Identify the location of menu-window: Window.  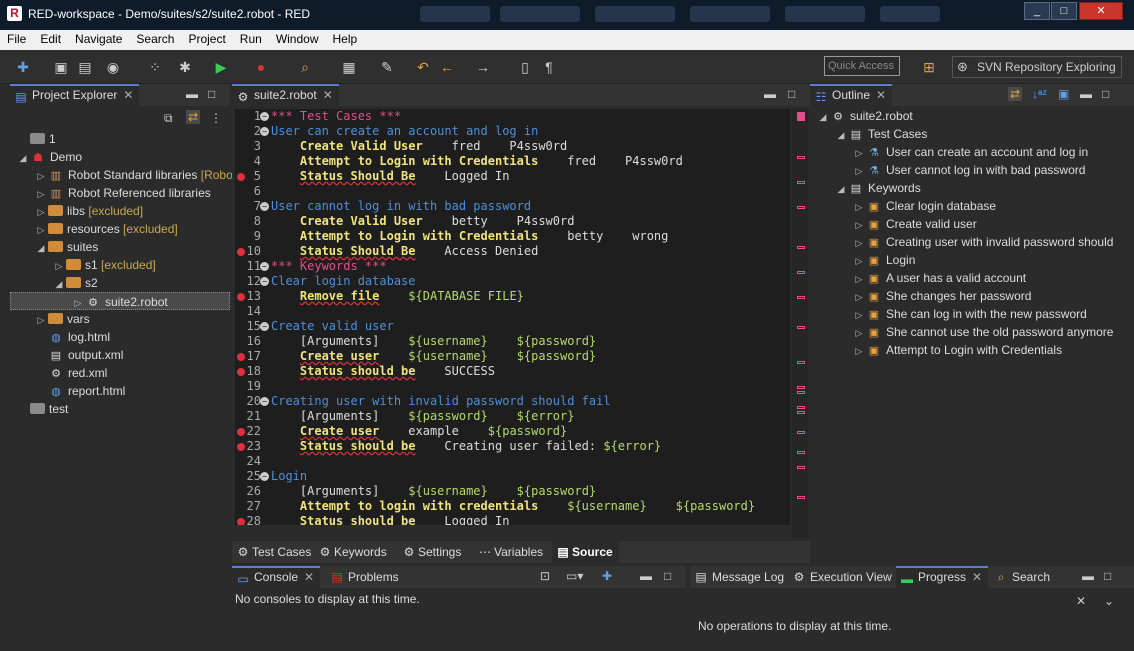
(297, 39).